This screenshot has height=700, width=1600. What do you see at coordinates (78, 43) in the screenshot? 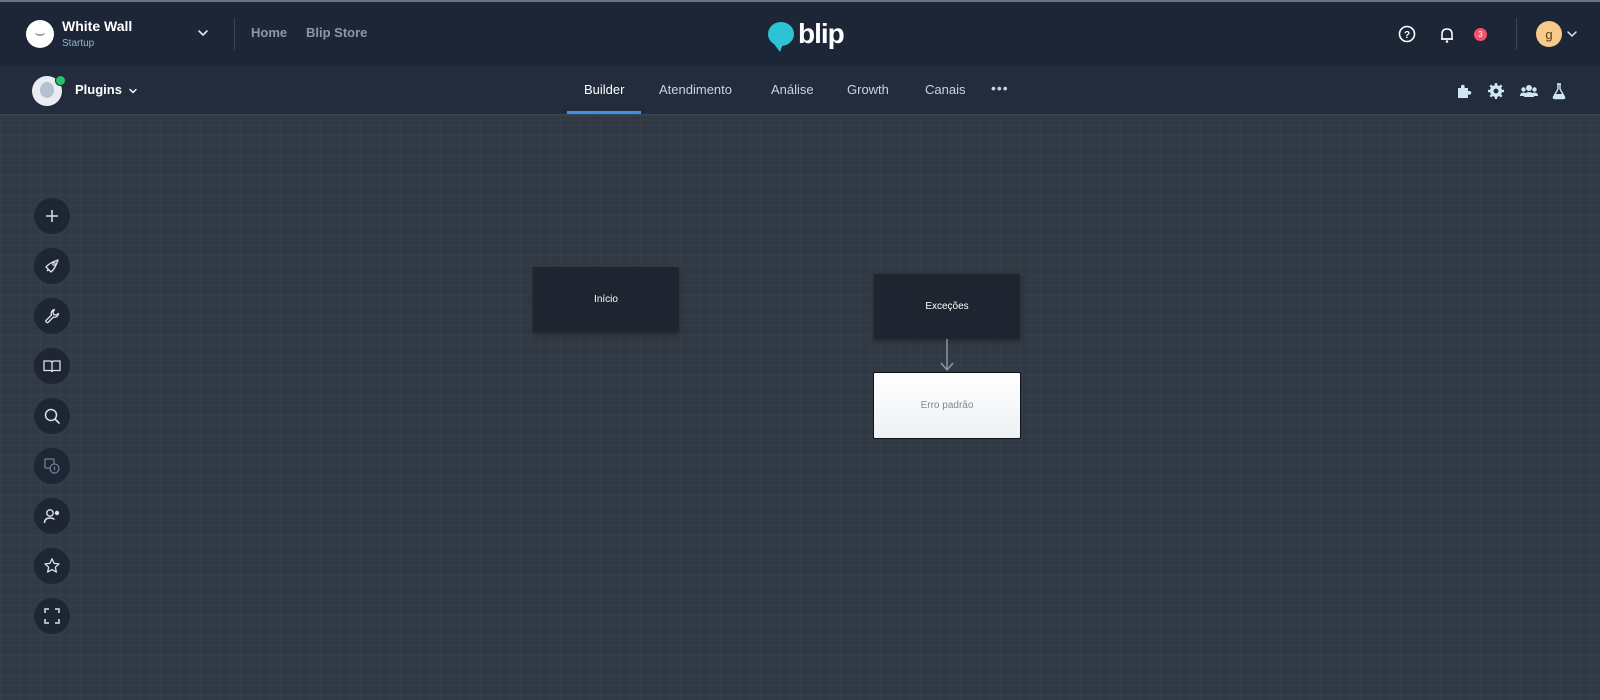
I see `org-plan: Startup` at bounding box center [78, 43].